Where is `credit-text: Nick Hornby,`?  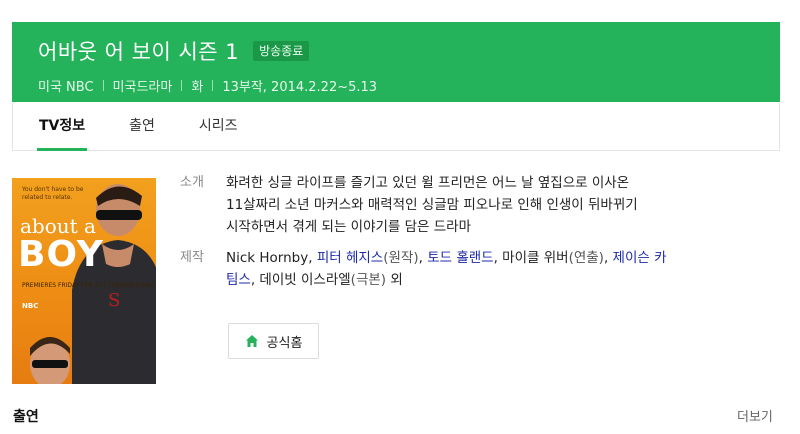
credit-text: Nick Hornby, is located at coordinates (271, 258).